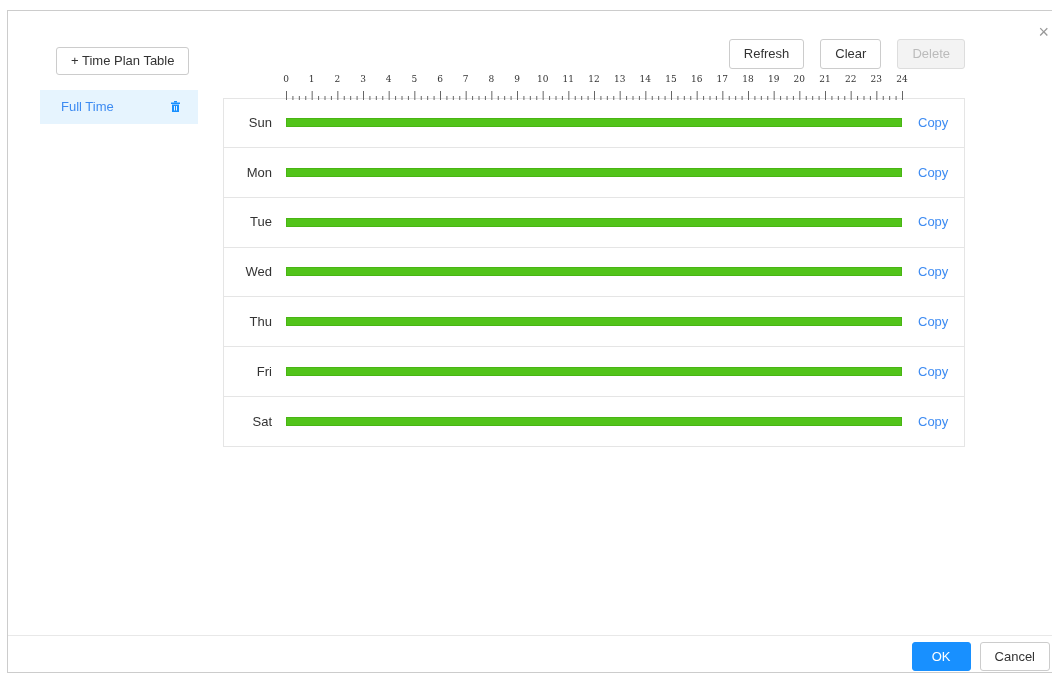  Describe the element at coordinates (119, 106) in the screenshot. I see `plan-list-item: Full Time` at that location.